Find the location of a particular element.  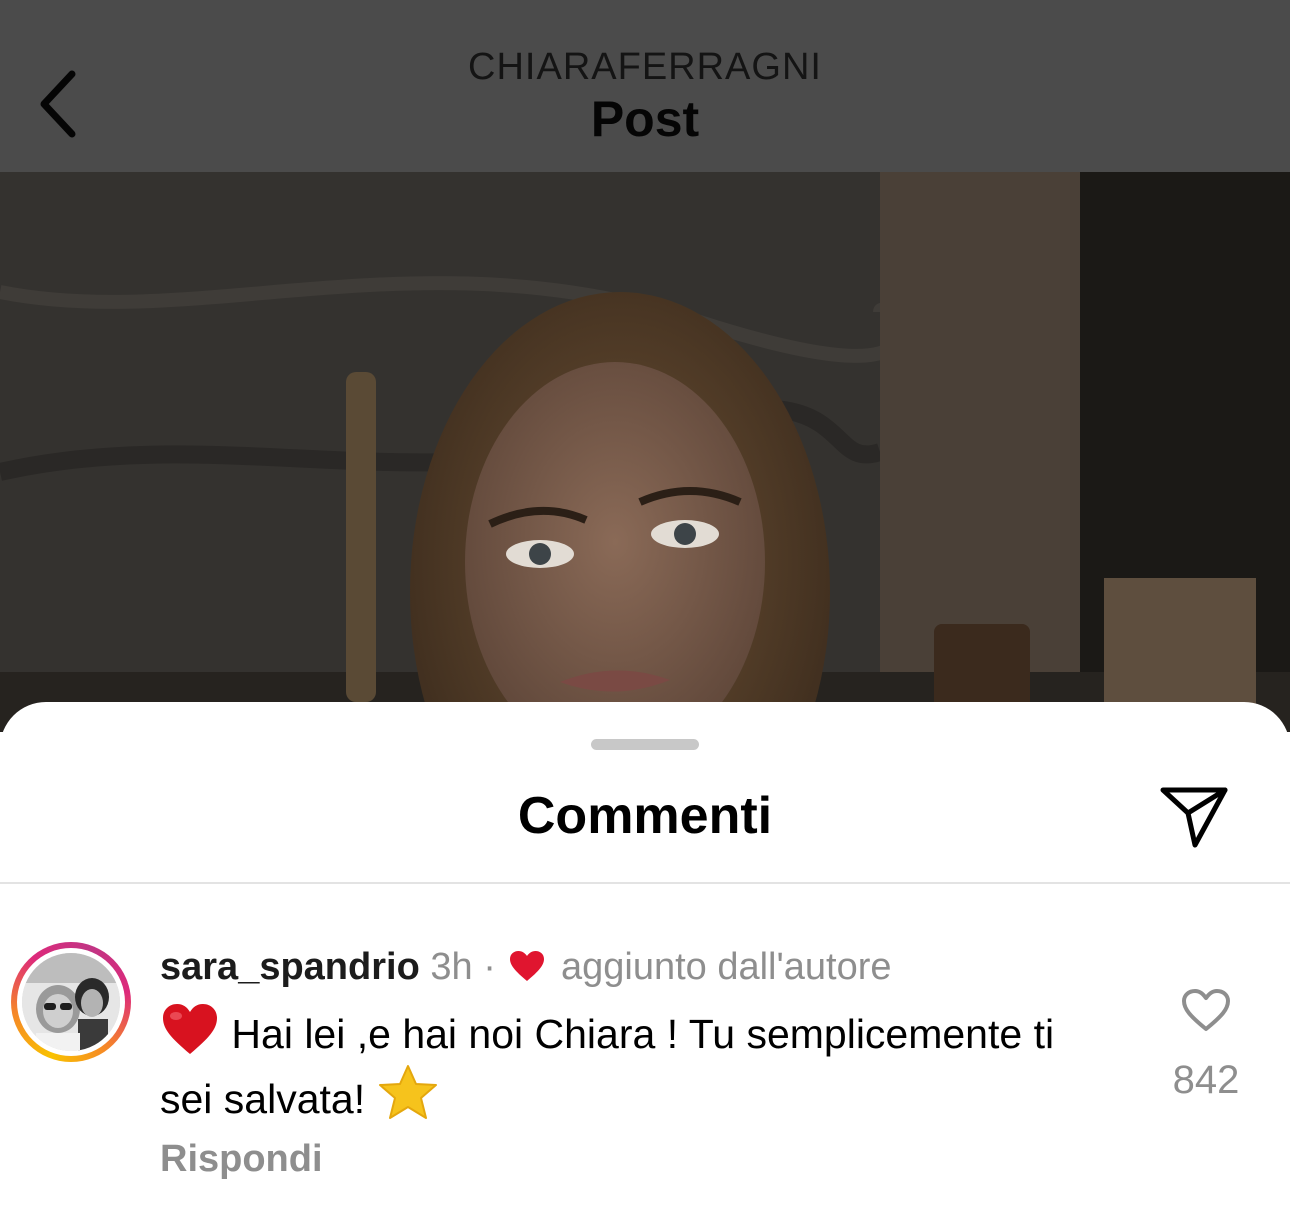

like-comment-button is located at coordinates (1206, 1010).